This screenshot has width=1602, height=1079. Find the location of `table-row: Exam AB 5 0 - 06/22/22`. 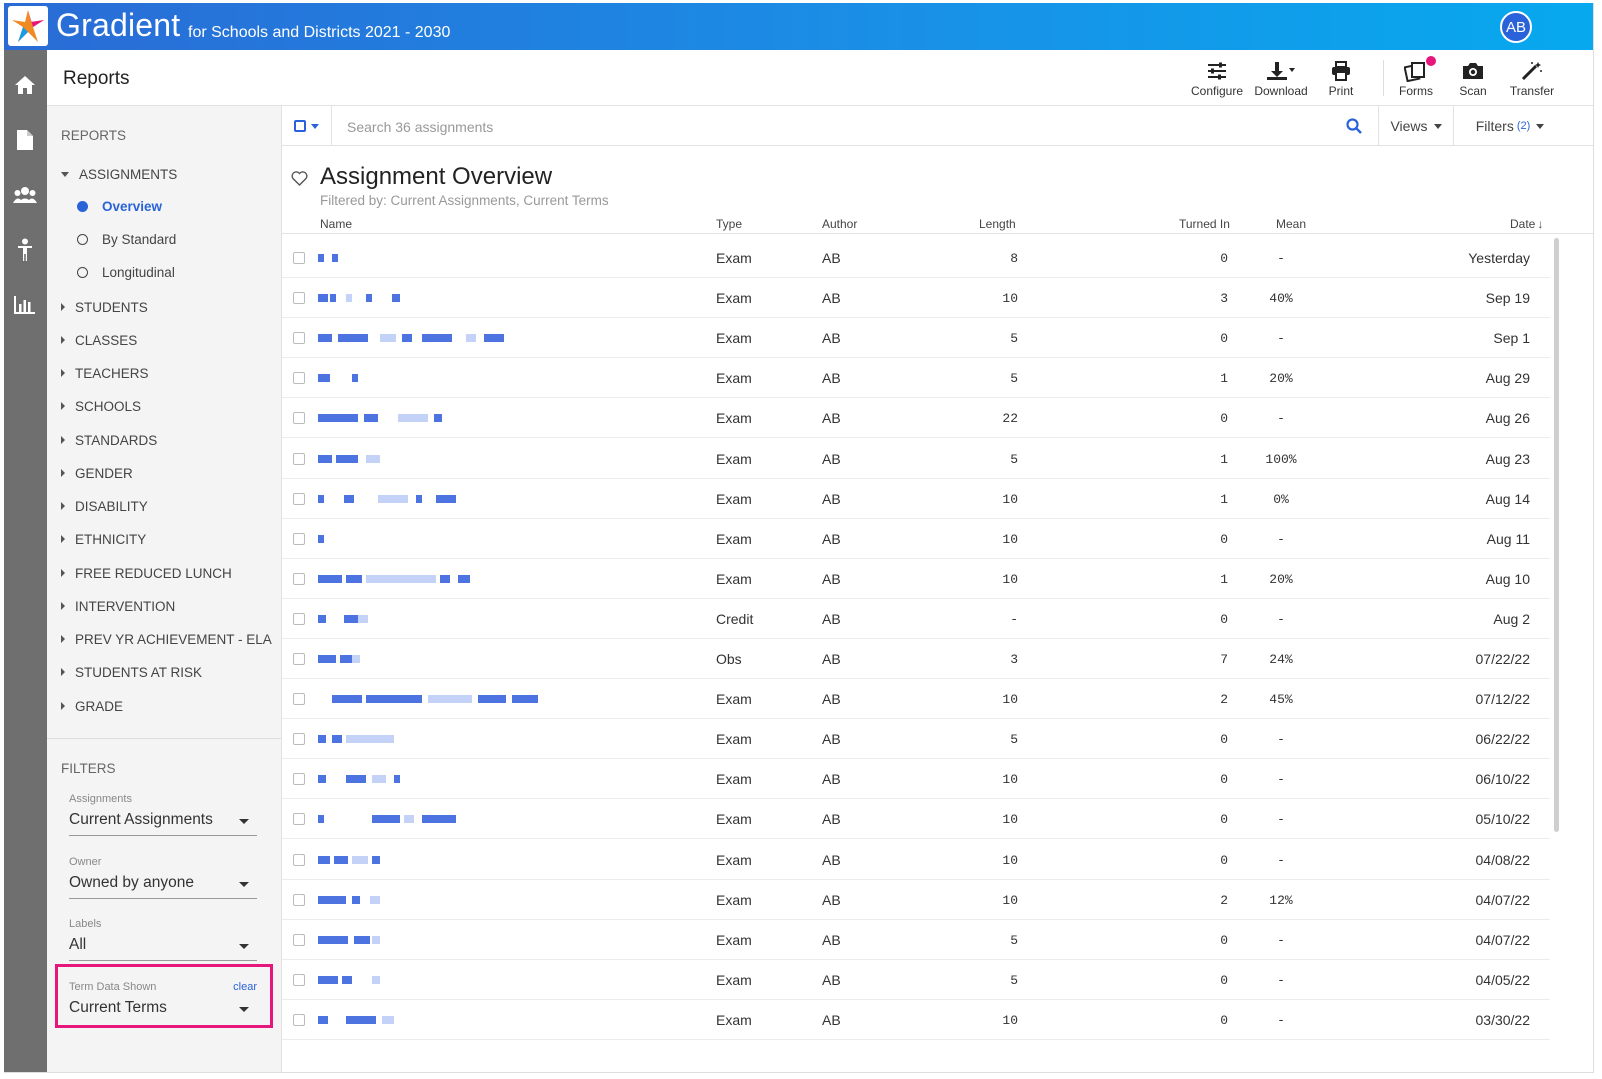

table-row: Exam AB 5 0 - 06/22/22 is located at coordinates (916, 739).